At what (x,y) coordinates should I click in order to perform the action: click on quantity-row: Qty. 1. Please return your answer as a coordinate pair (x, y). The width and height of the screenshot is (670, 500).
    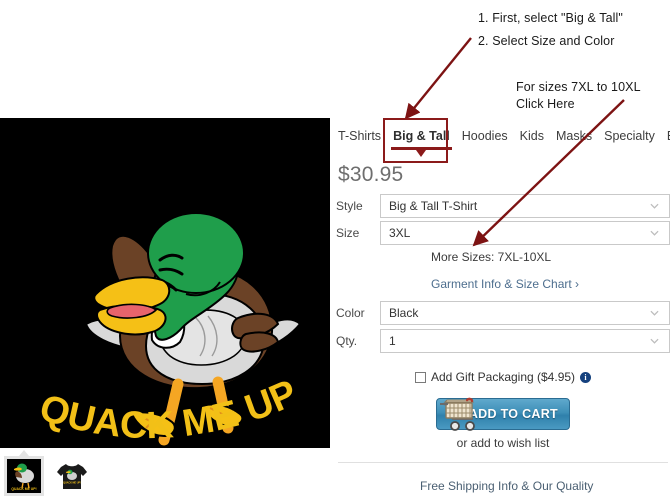
    Looking at the image, I should click on (503, 341).